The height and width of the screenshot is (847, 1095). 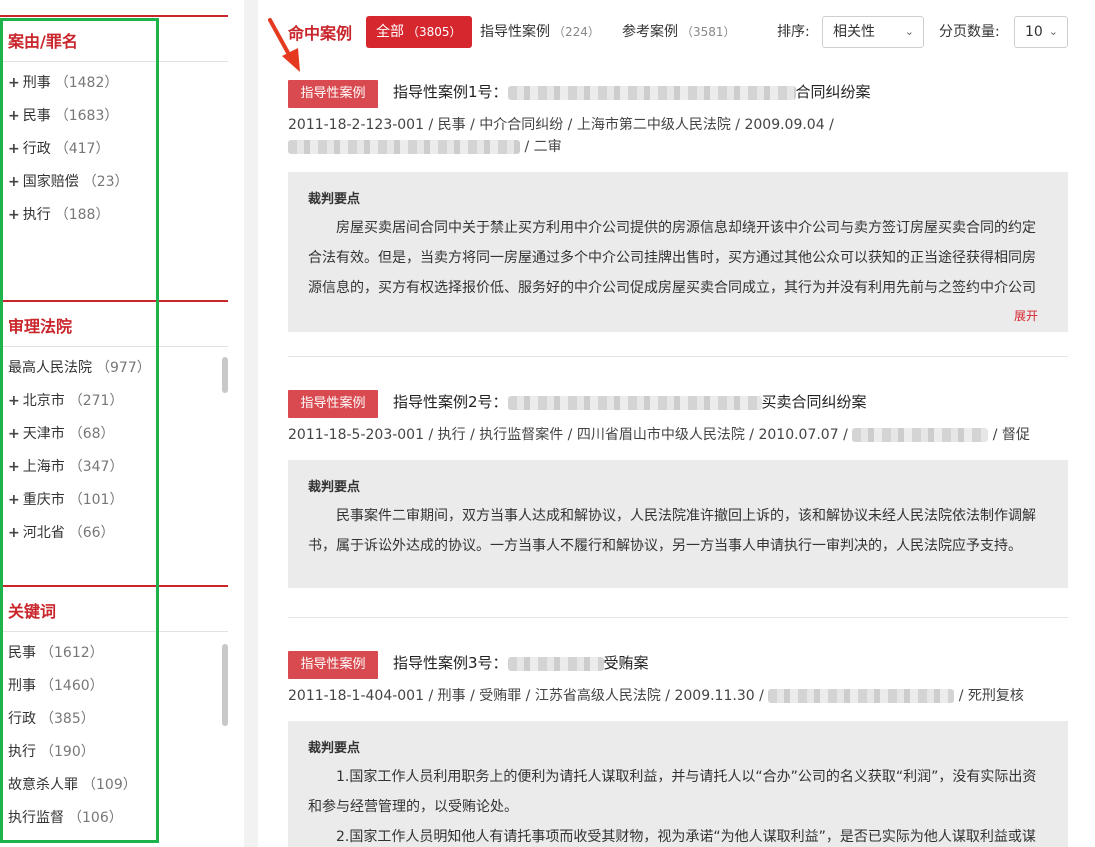 I want to click on facet-item-count: （385）, so click(x=67, y=719).